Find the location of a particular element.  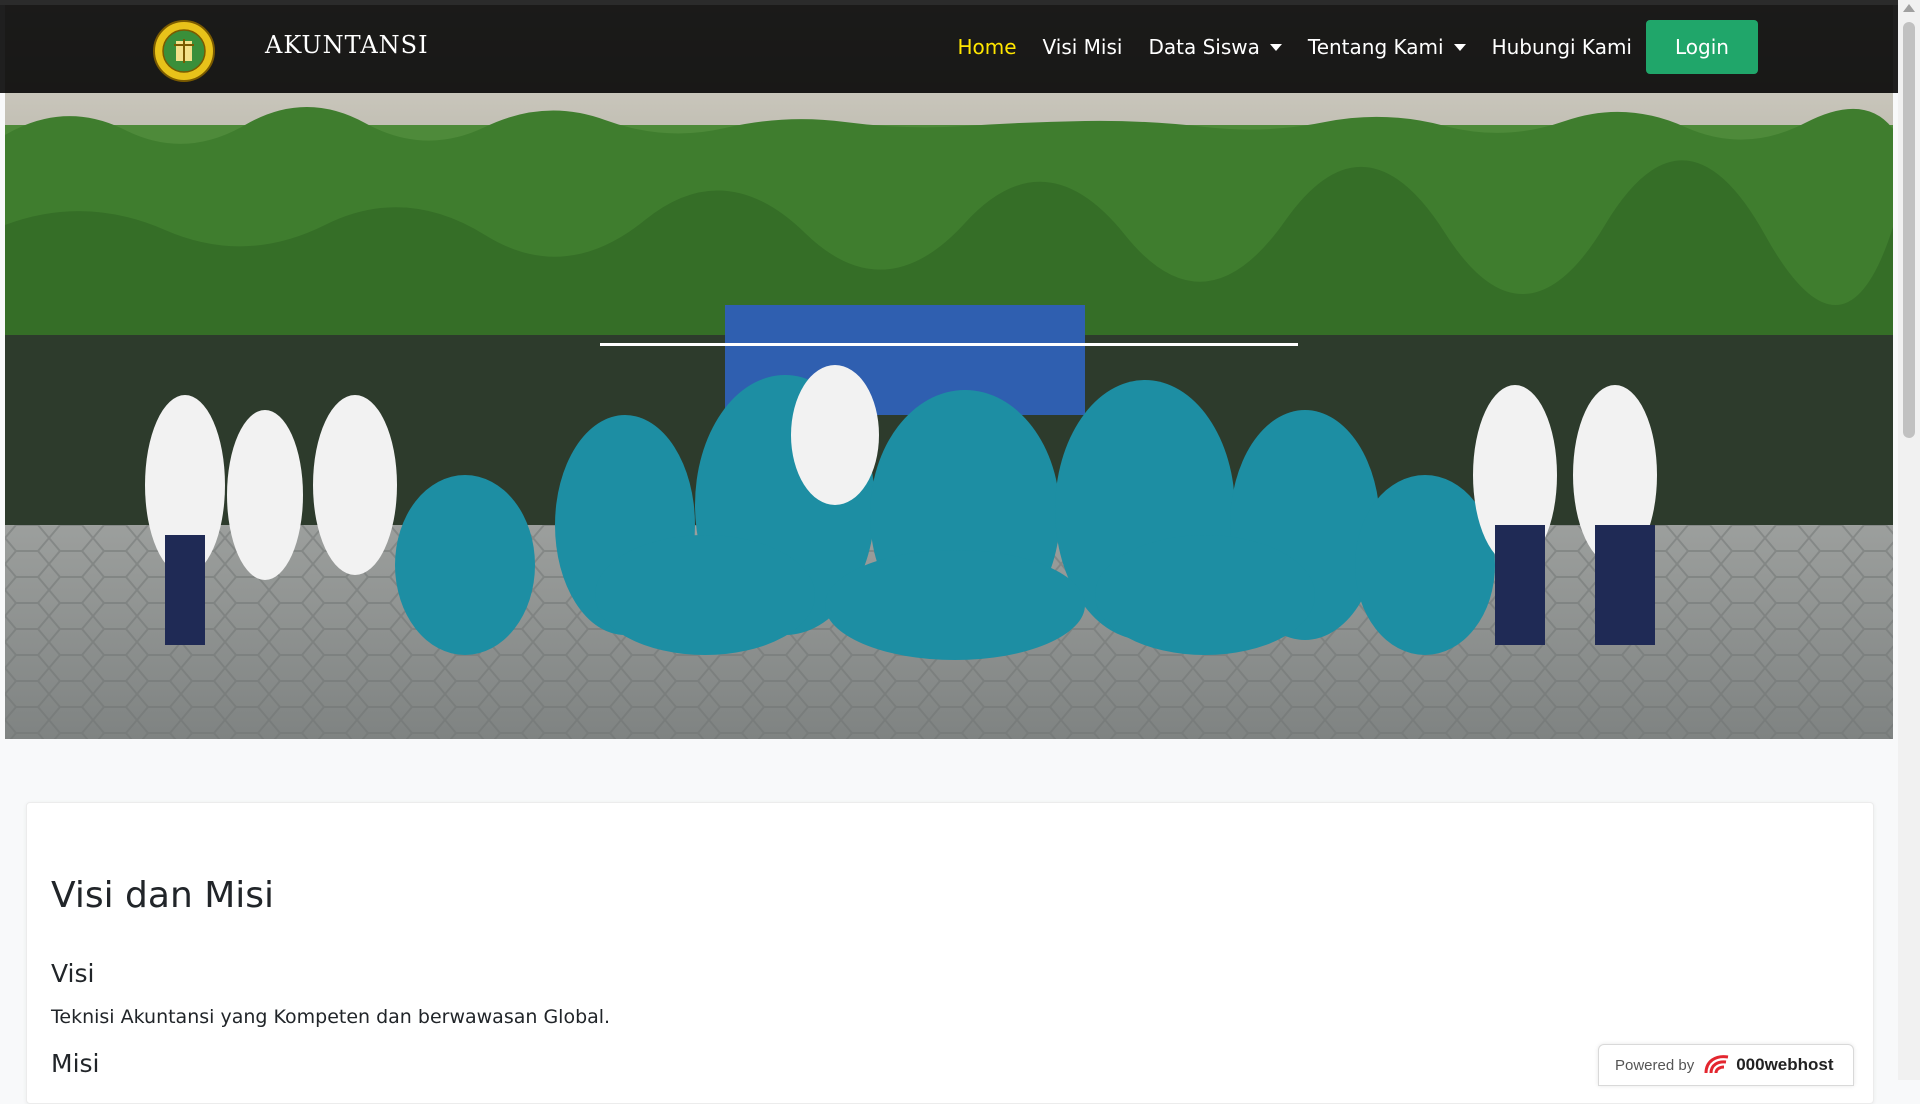

nav-item-label: Visi Misi is located at coordinates (1082, 47).